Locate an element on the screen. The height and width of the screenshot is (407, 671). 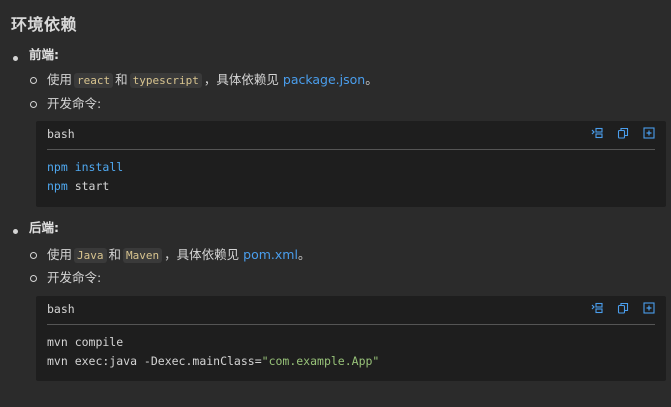
code-arg: start is located at coordinates (88, 186).